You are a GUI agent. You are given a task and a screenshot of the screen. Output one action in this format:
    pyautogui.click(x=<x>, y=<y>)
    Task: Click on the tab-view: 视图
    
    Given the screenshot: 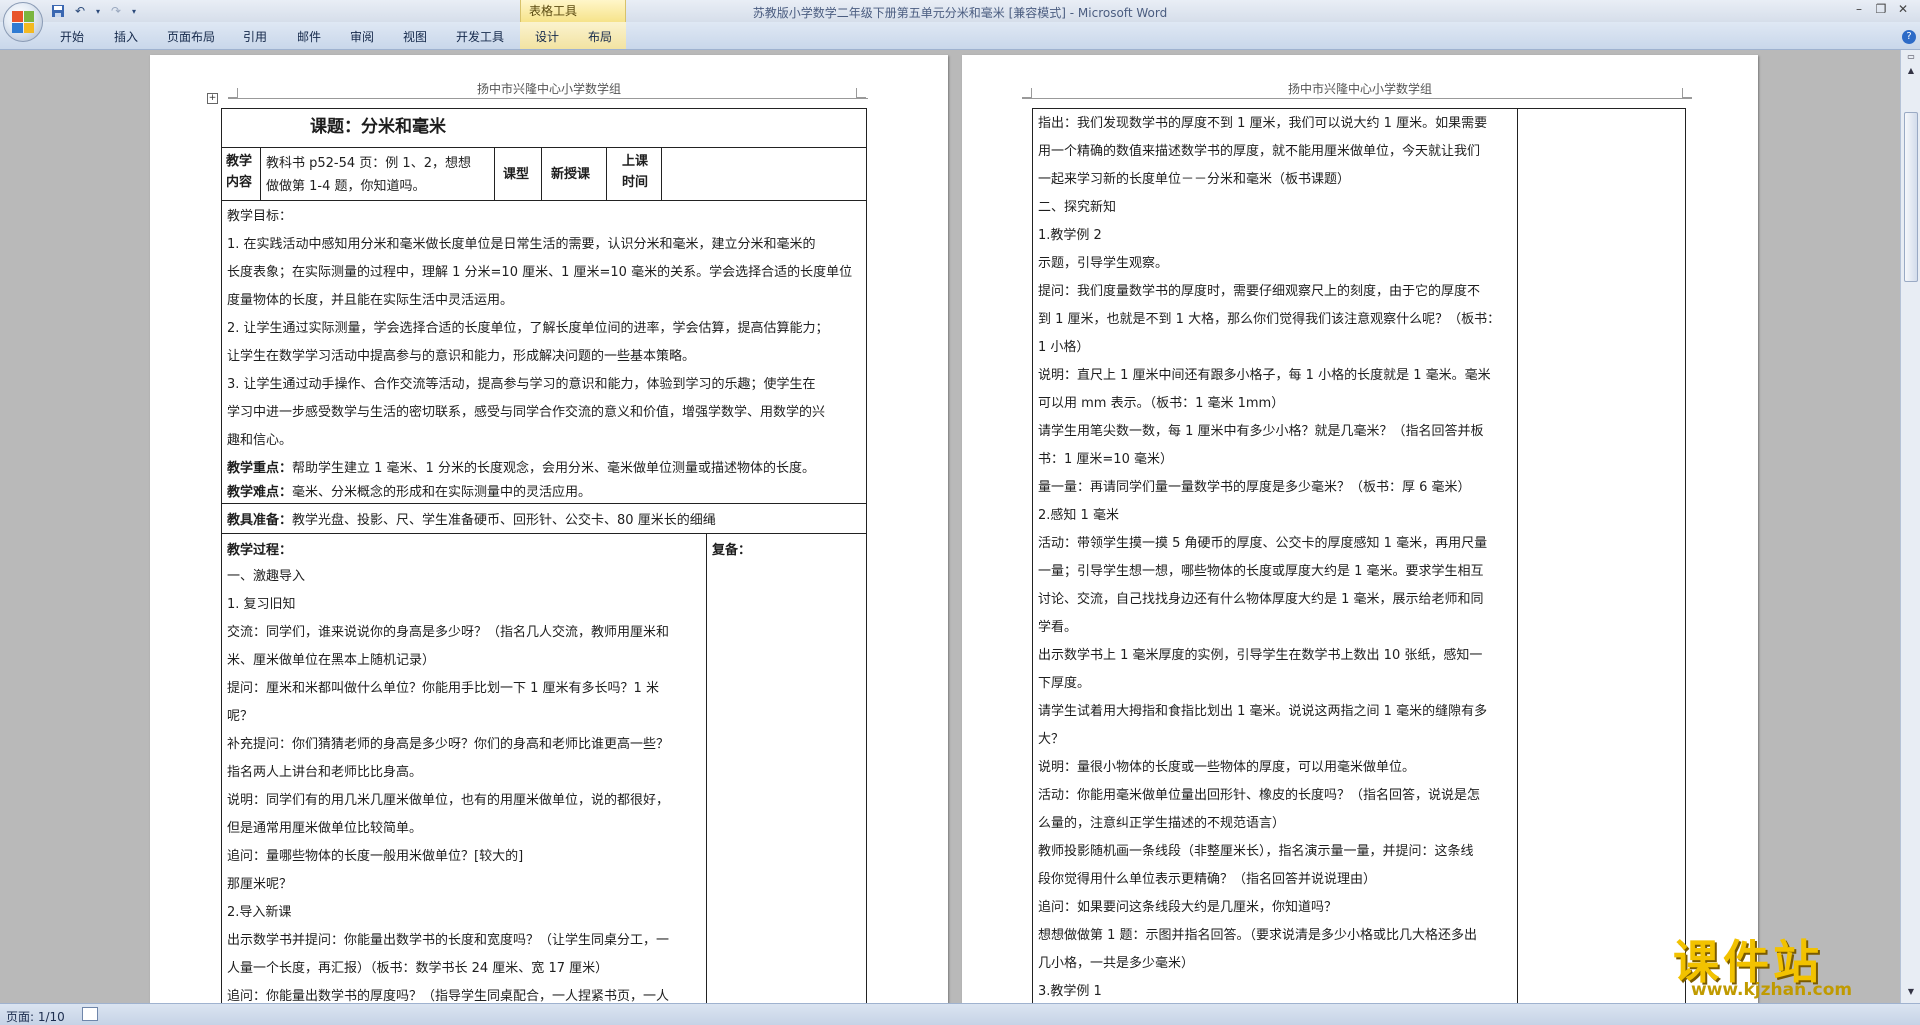 What is the action you would take?
    pyautogui.click(x=415, y=36)
    